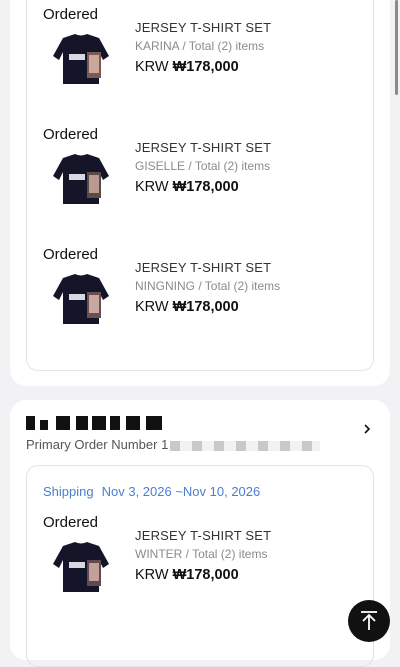  I want to click on primary-order-label: Primary Order Number 1, so click(97, 444).